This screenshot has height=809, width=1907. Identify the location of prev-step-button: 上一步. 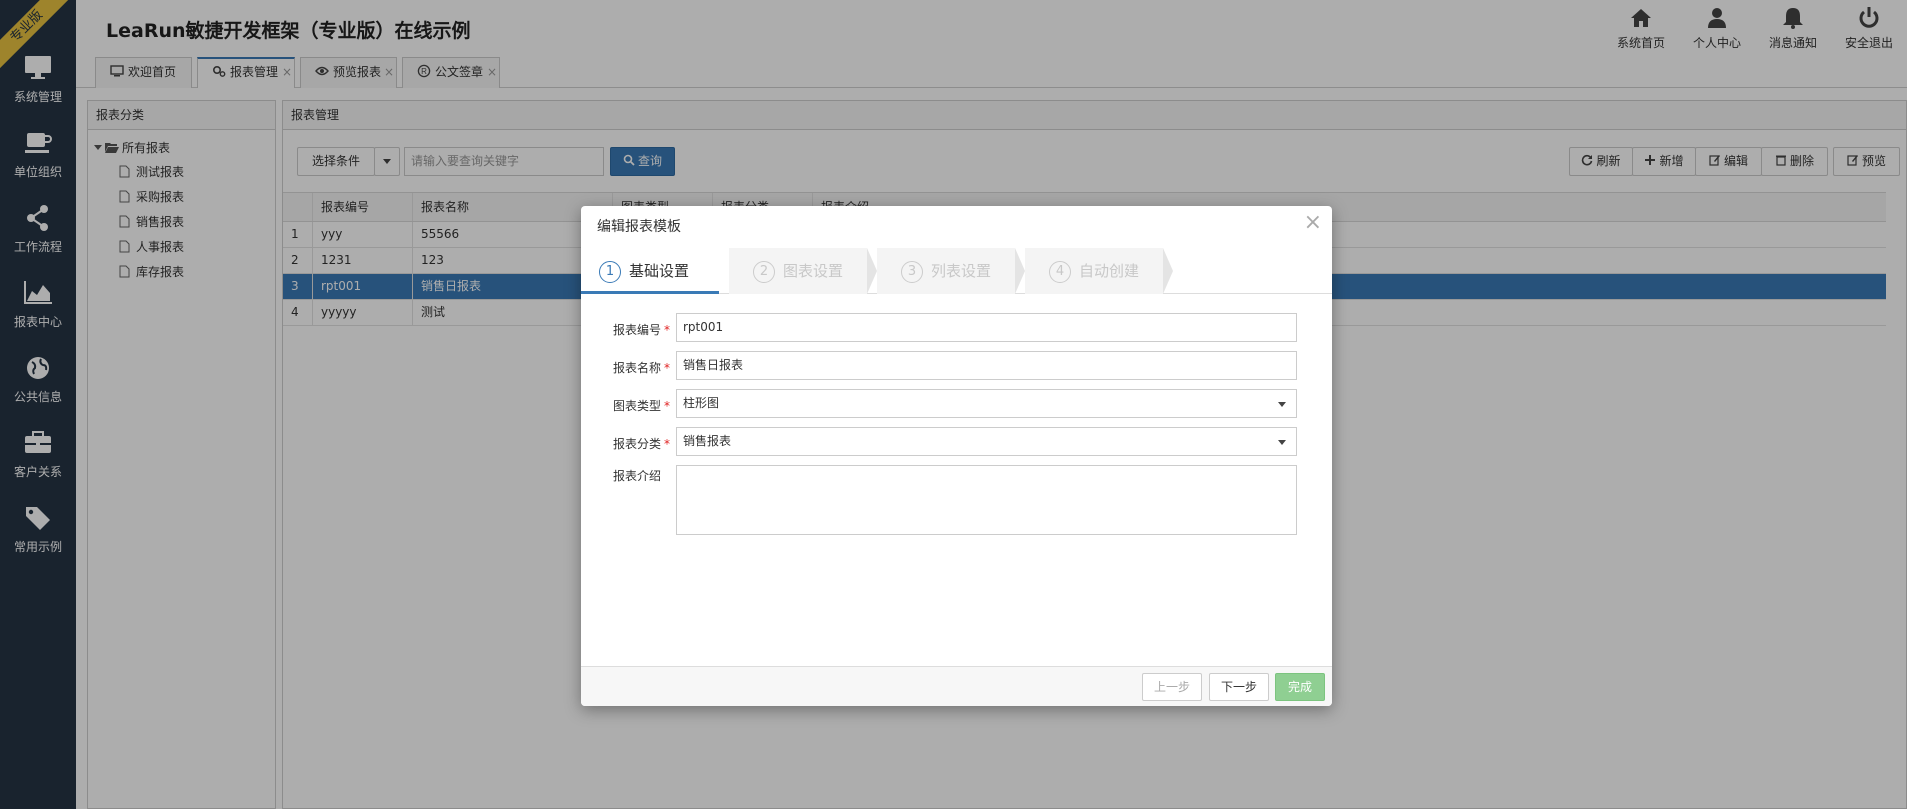
(1172, 687).